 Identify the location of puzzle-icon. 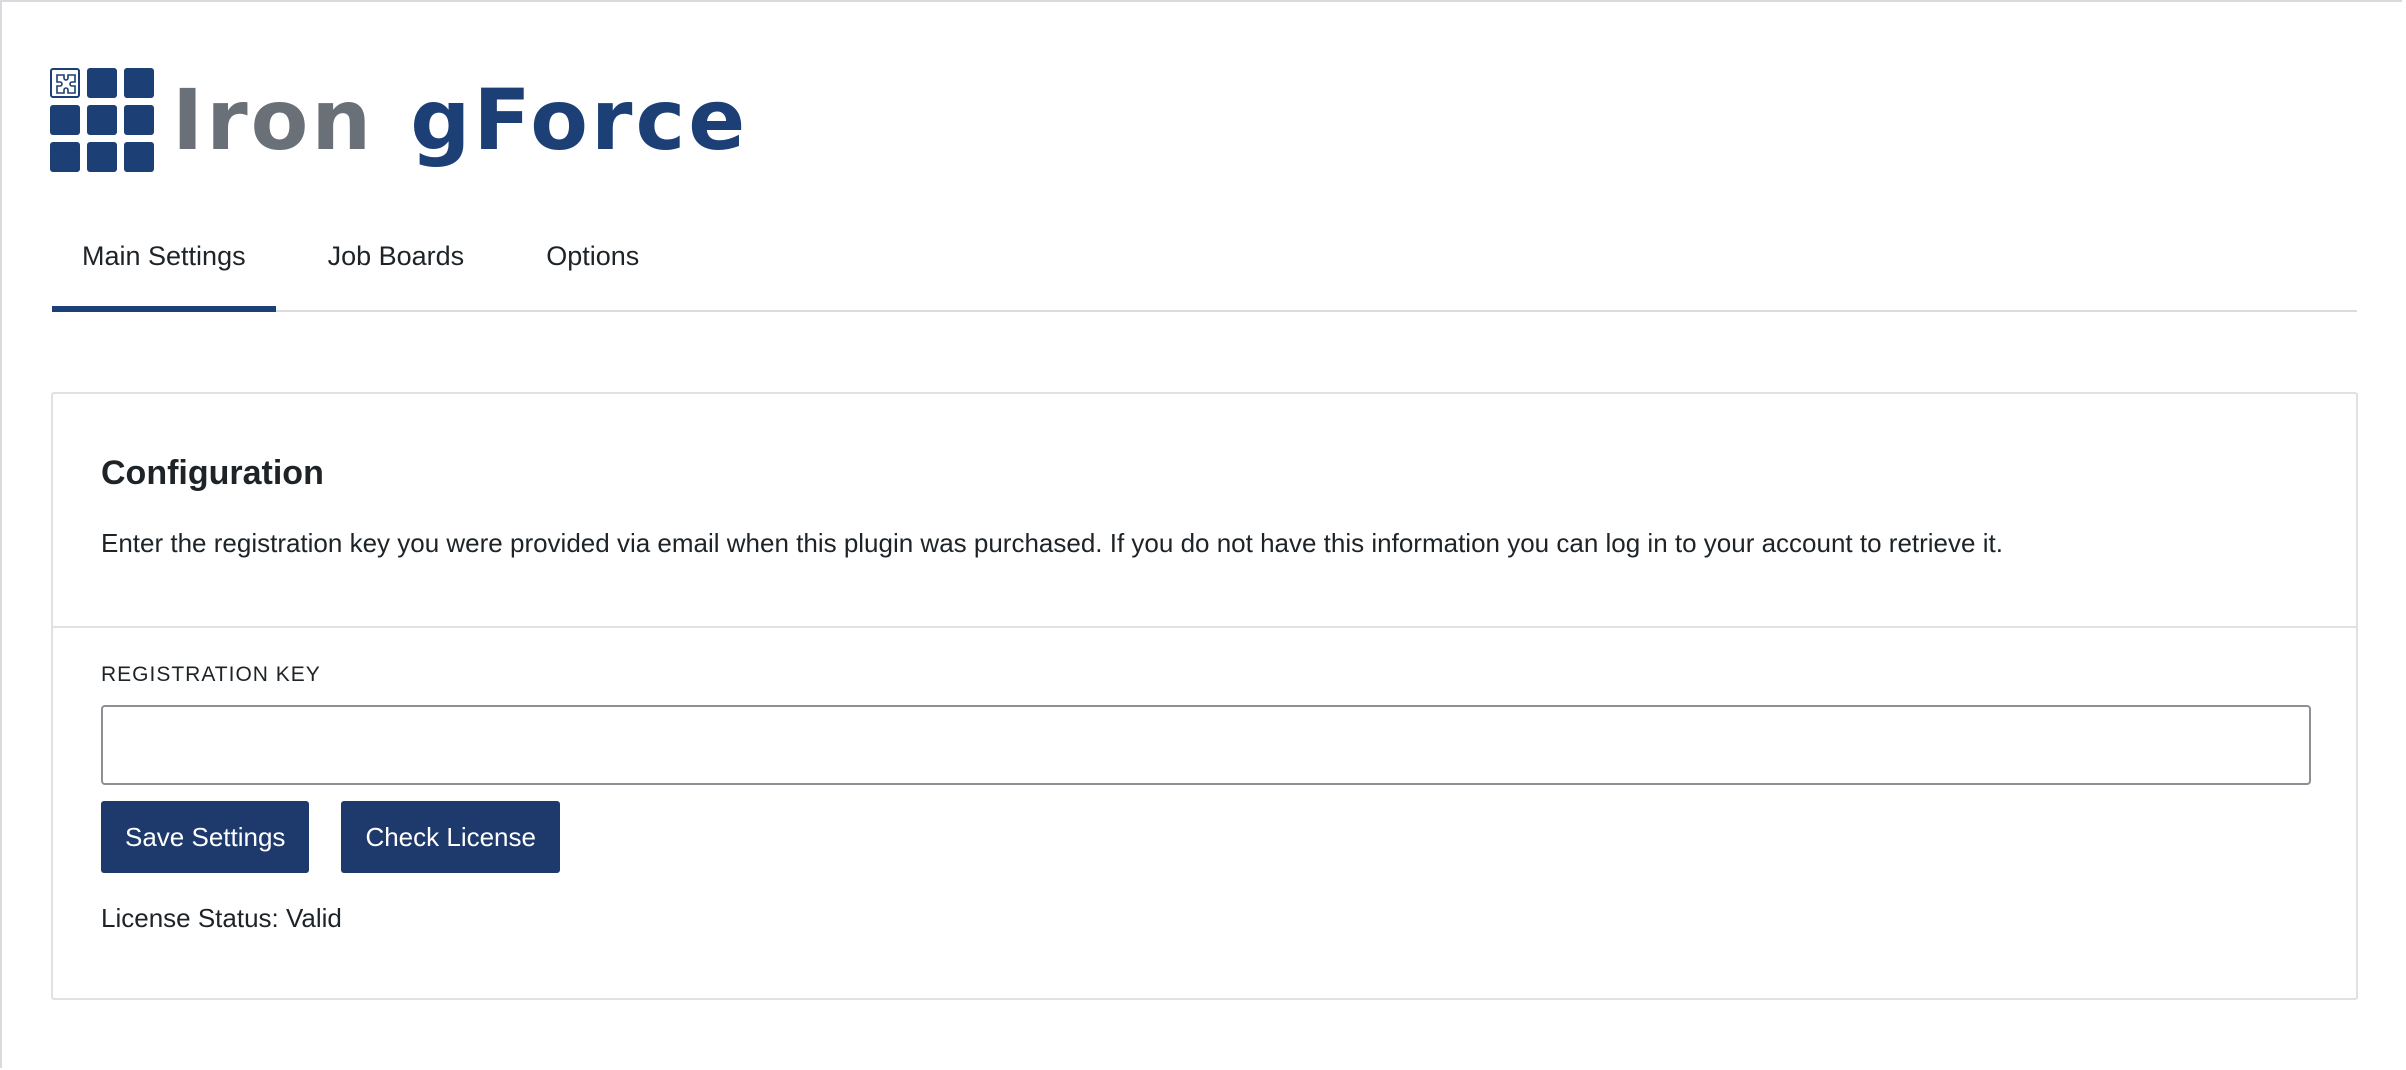
(65, 83).